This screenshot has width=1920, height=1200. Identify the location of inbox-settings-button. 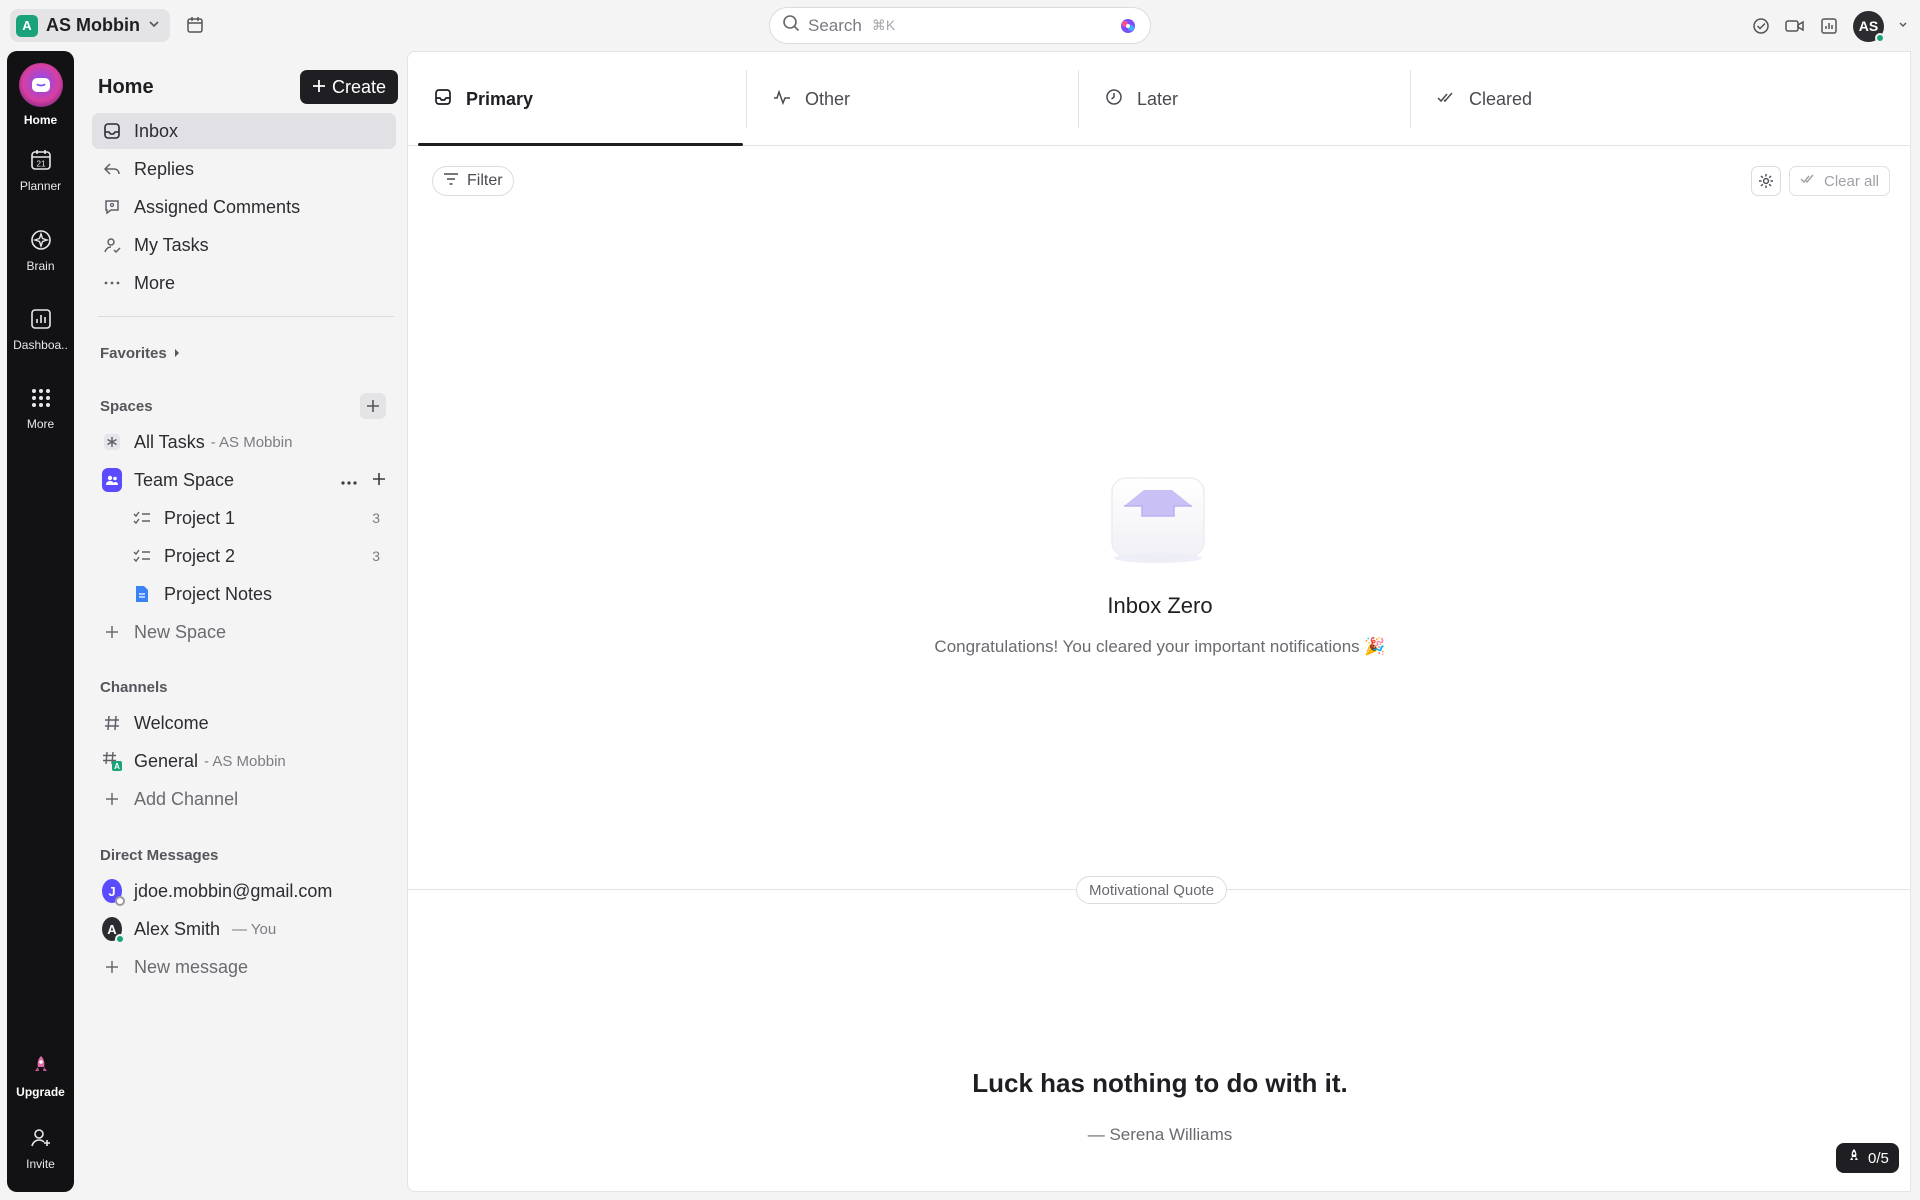
(1766, 181).